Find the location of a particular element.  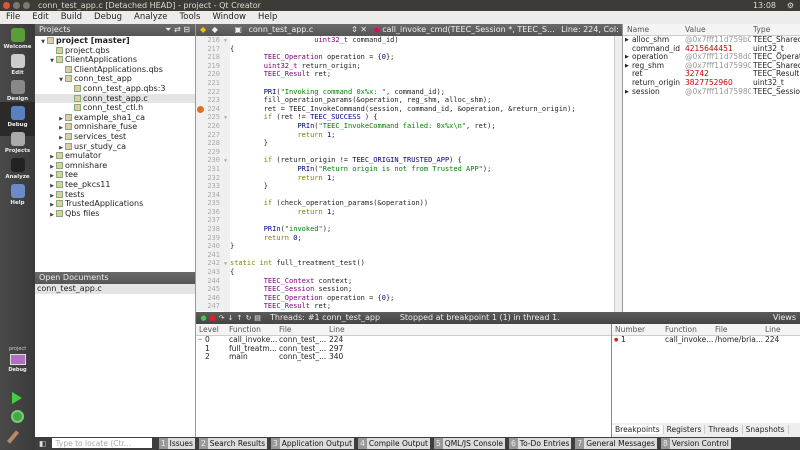

line-number: 222 is located at coordinates (210, 92).